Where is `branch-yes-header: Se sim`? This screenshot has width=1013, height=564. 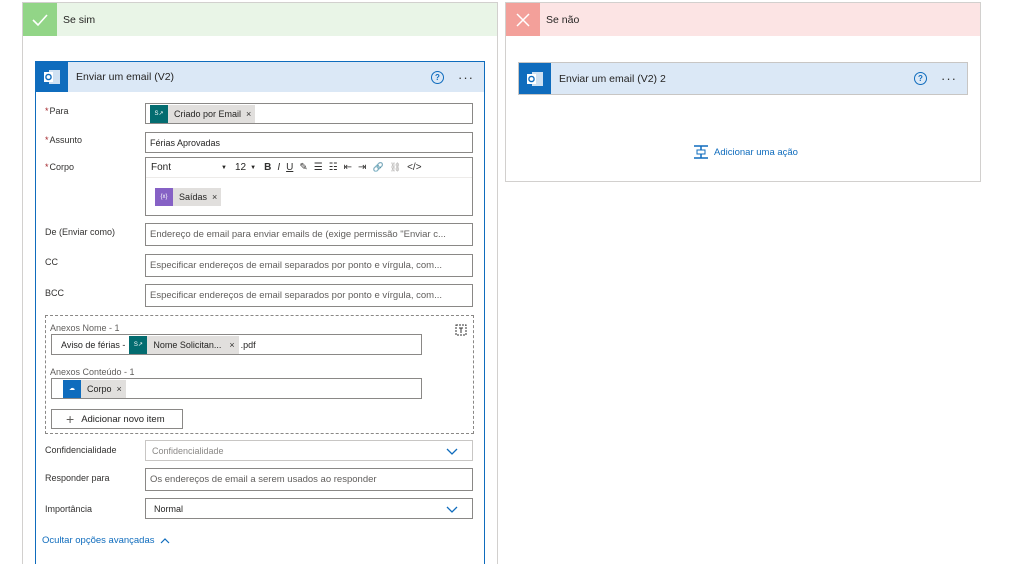
branch-yes-header: Se sim is located at coordinates (260, 19).